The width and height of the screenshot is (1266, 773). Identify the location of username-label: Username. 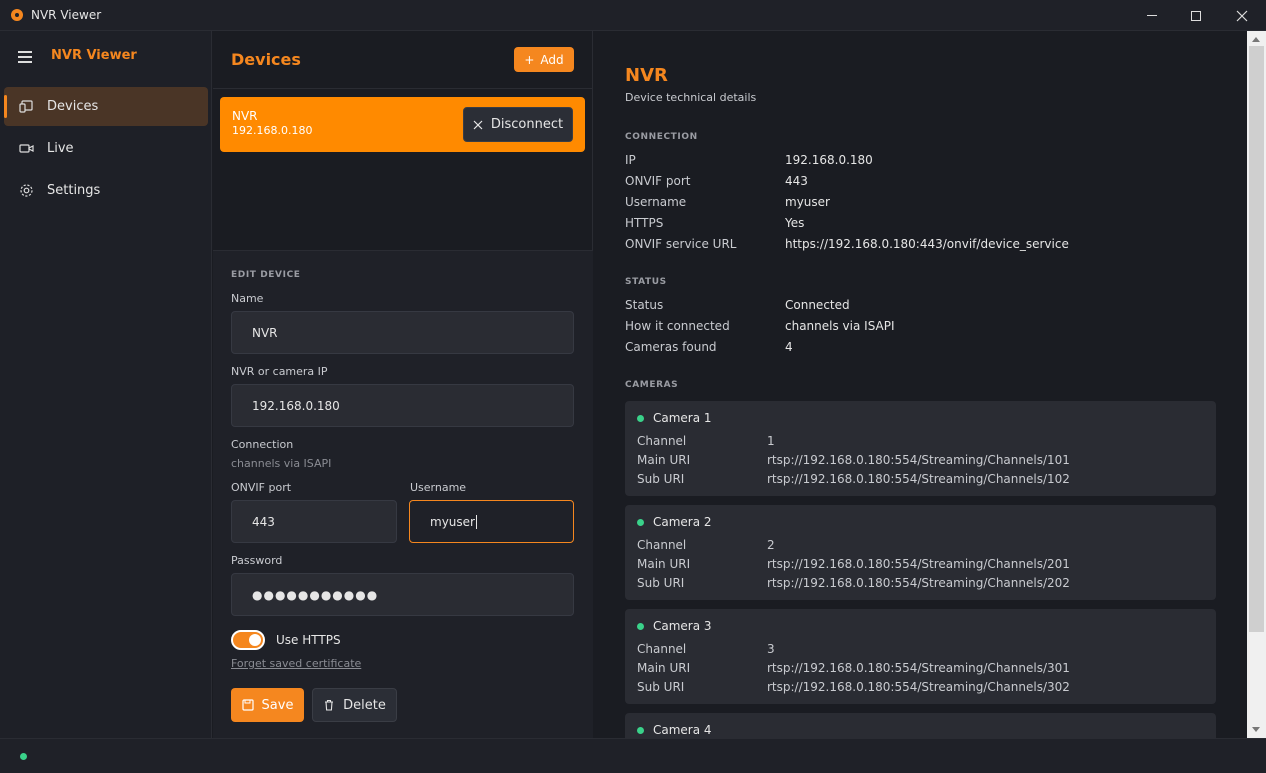
(438, 487).